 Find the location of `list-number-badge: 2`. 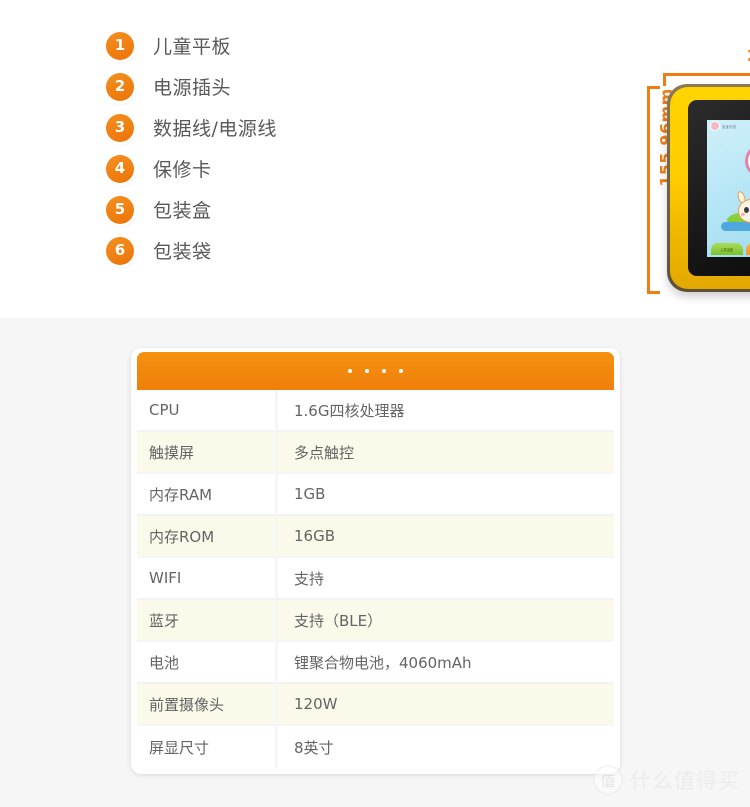

list-number-badge: 2 is located at coordinates (120, 86).